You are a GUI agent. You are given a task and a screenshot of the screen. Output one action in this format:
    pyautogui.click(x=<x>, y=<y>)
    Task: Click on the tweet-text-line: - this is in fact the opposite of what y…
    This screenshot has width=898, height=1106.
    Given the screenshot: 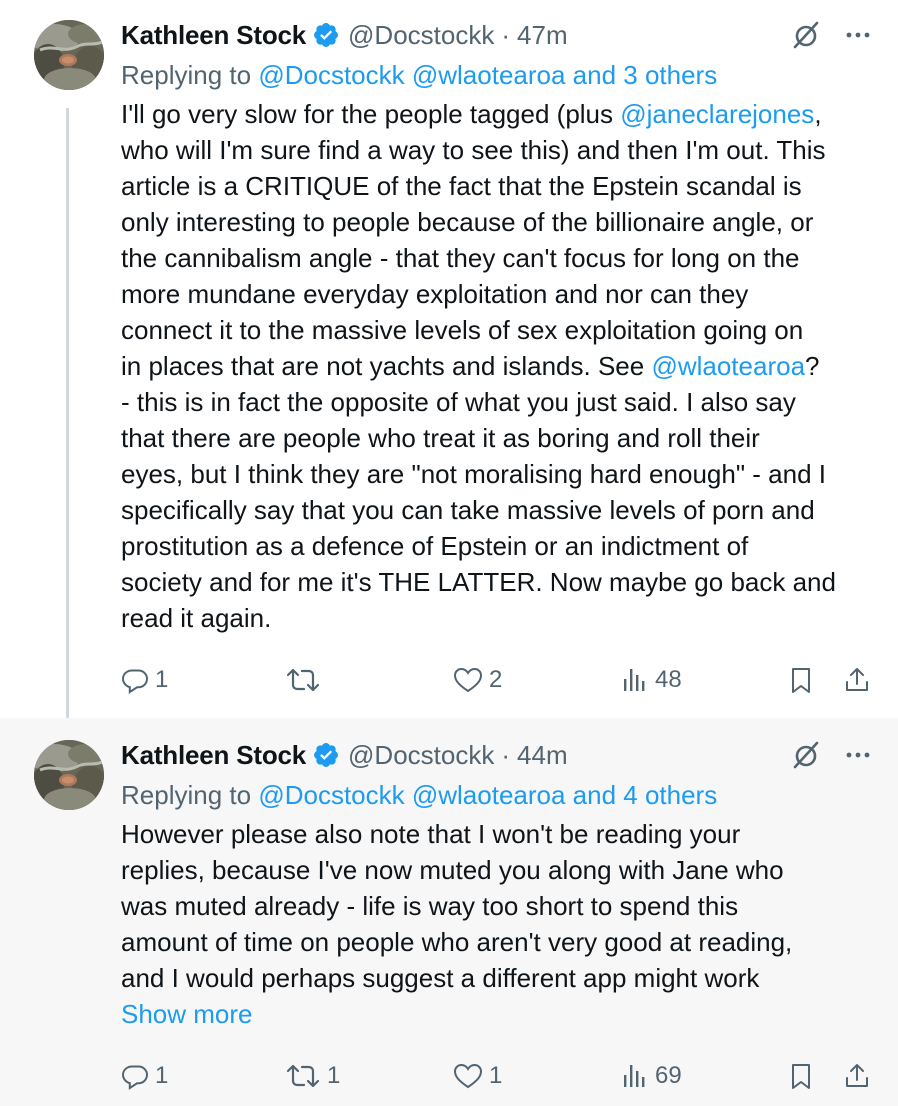 What is the action you would take?
    pyautogui.click(x=458, y=402)
    